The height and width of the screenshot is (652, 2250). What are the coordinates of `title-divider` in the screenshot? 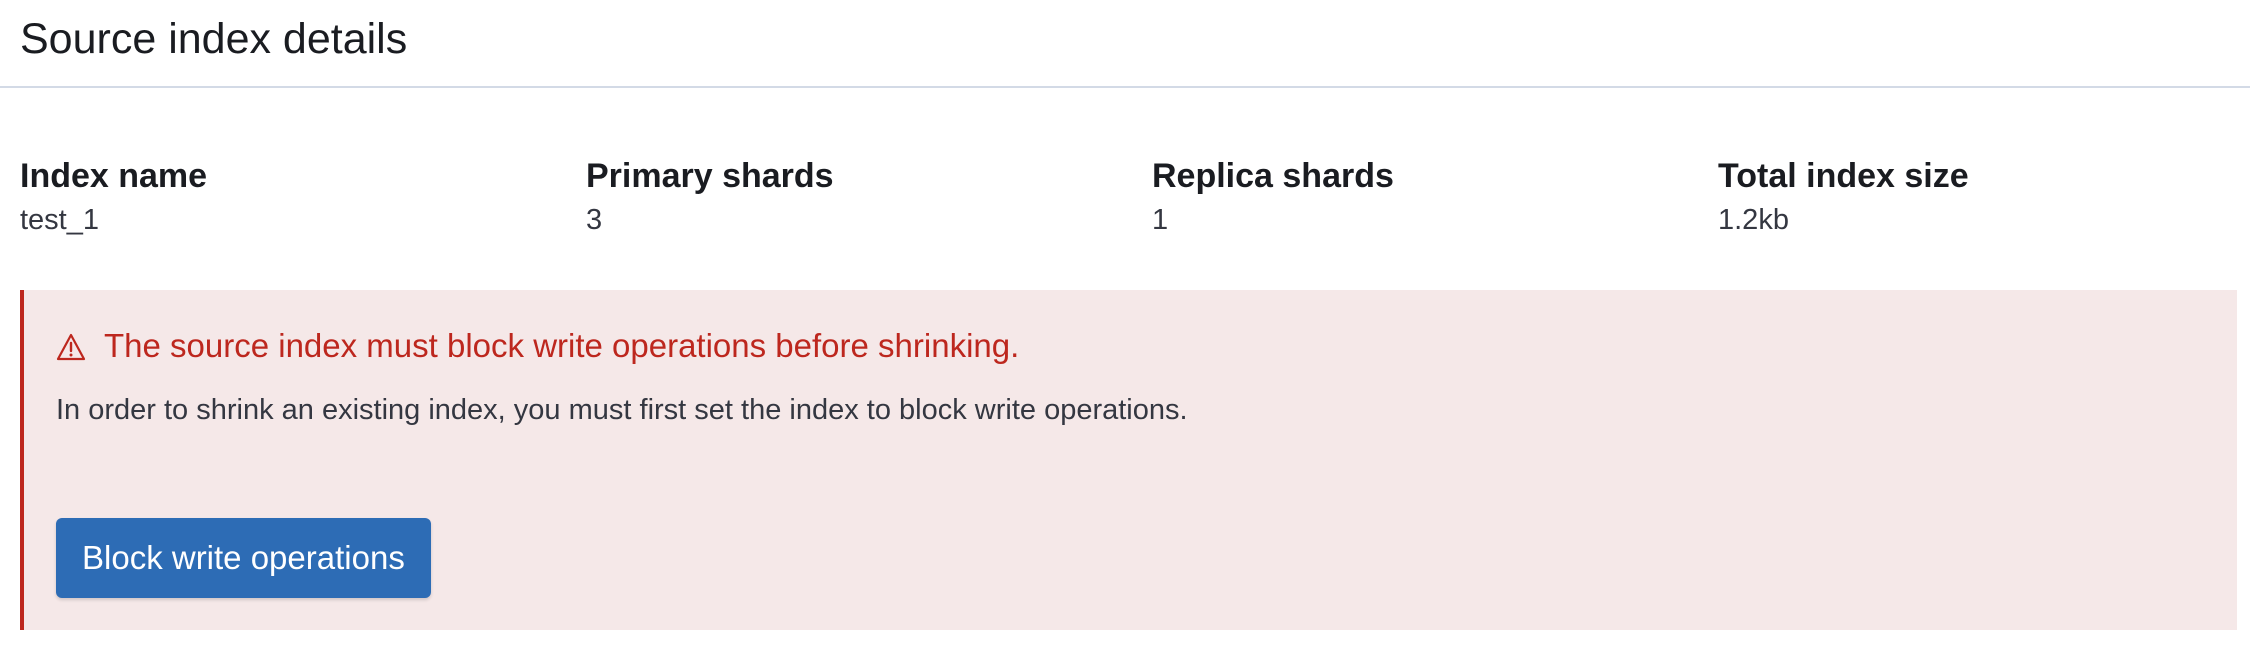 It's located at (1125, 87).